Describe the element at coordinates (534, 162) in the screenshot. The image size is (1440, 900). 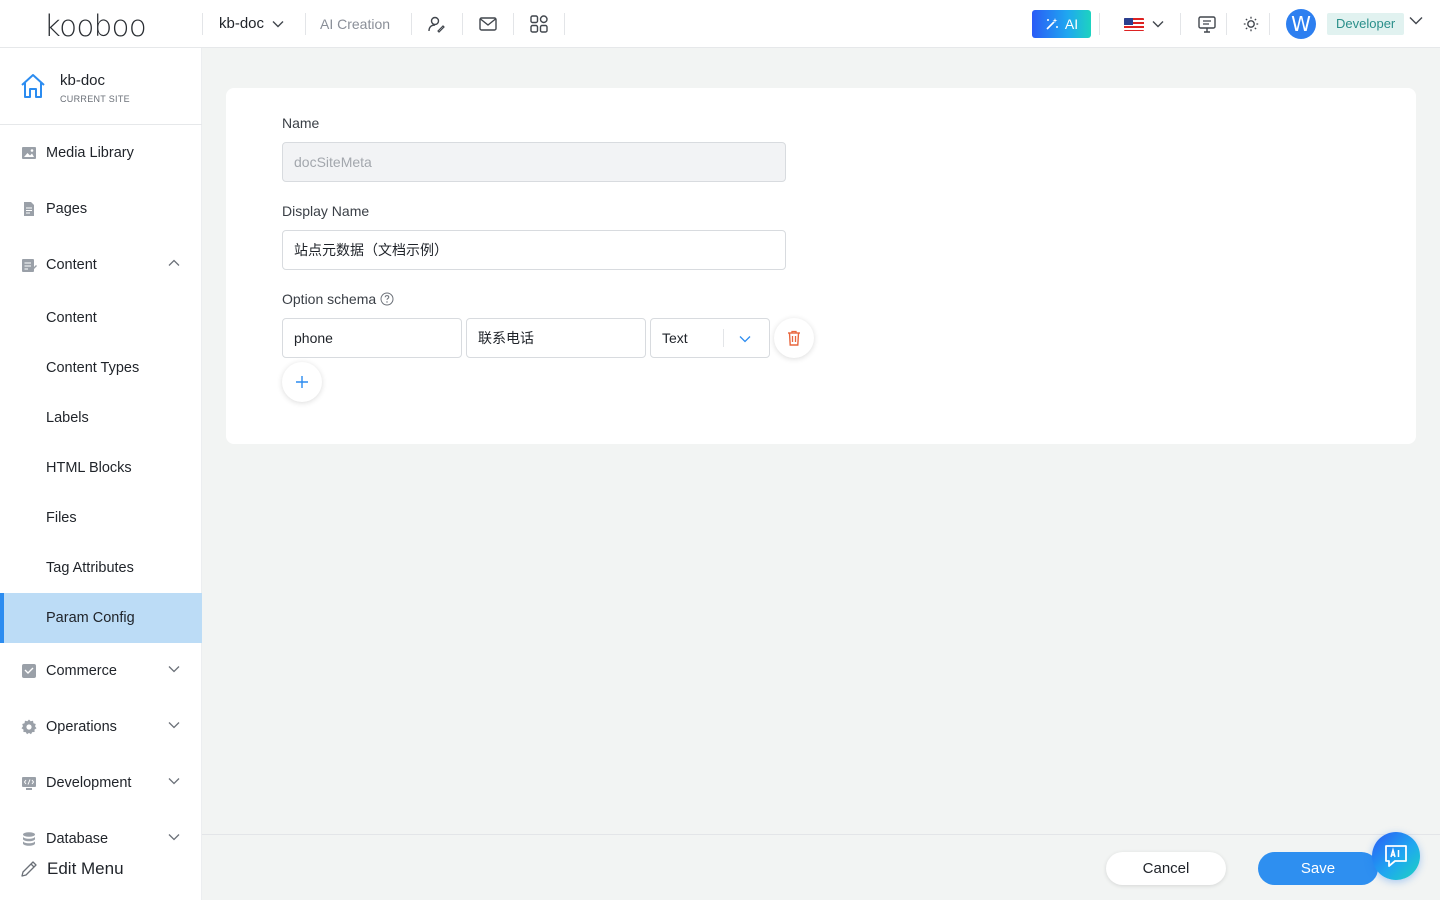
I see `name-field: docSiteMeta` at that location.